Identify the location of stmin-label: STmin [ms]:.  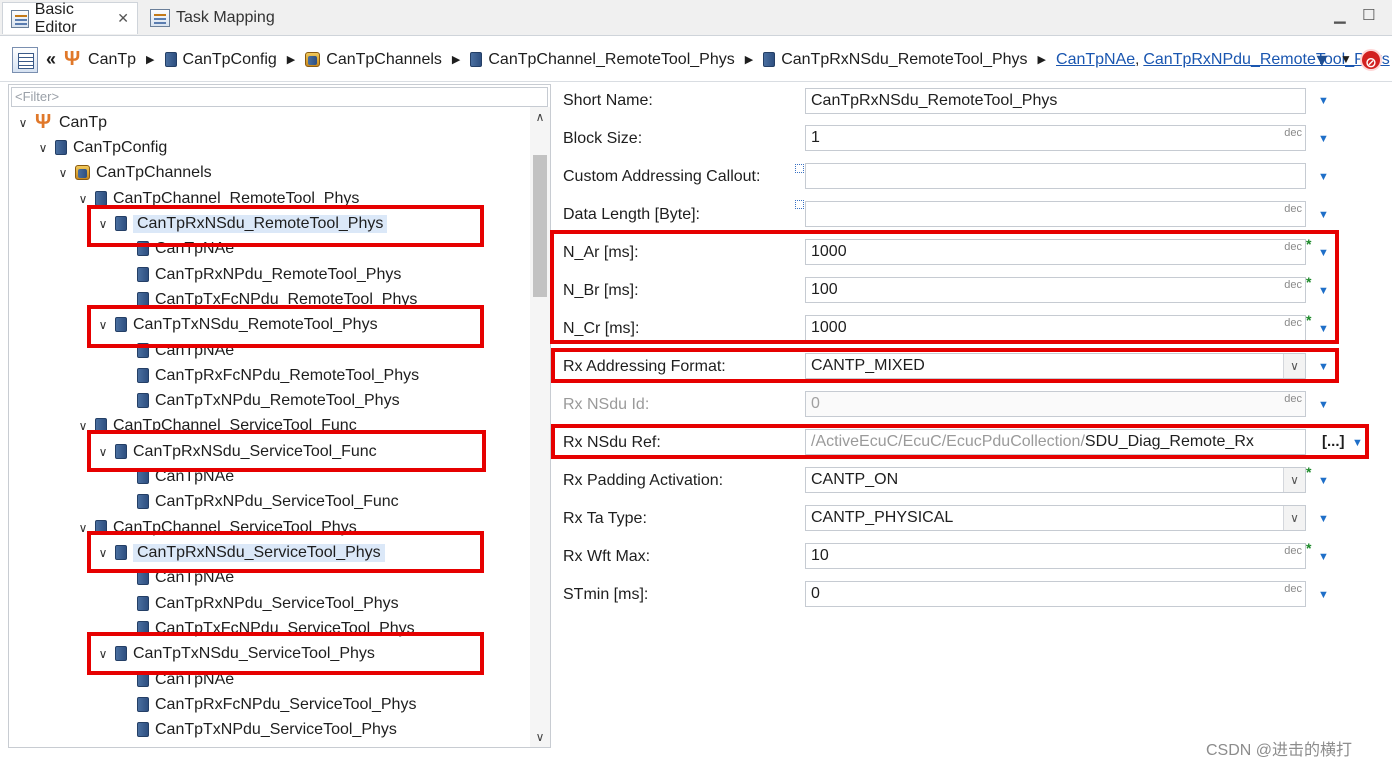
(606, 594).